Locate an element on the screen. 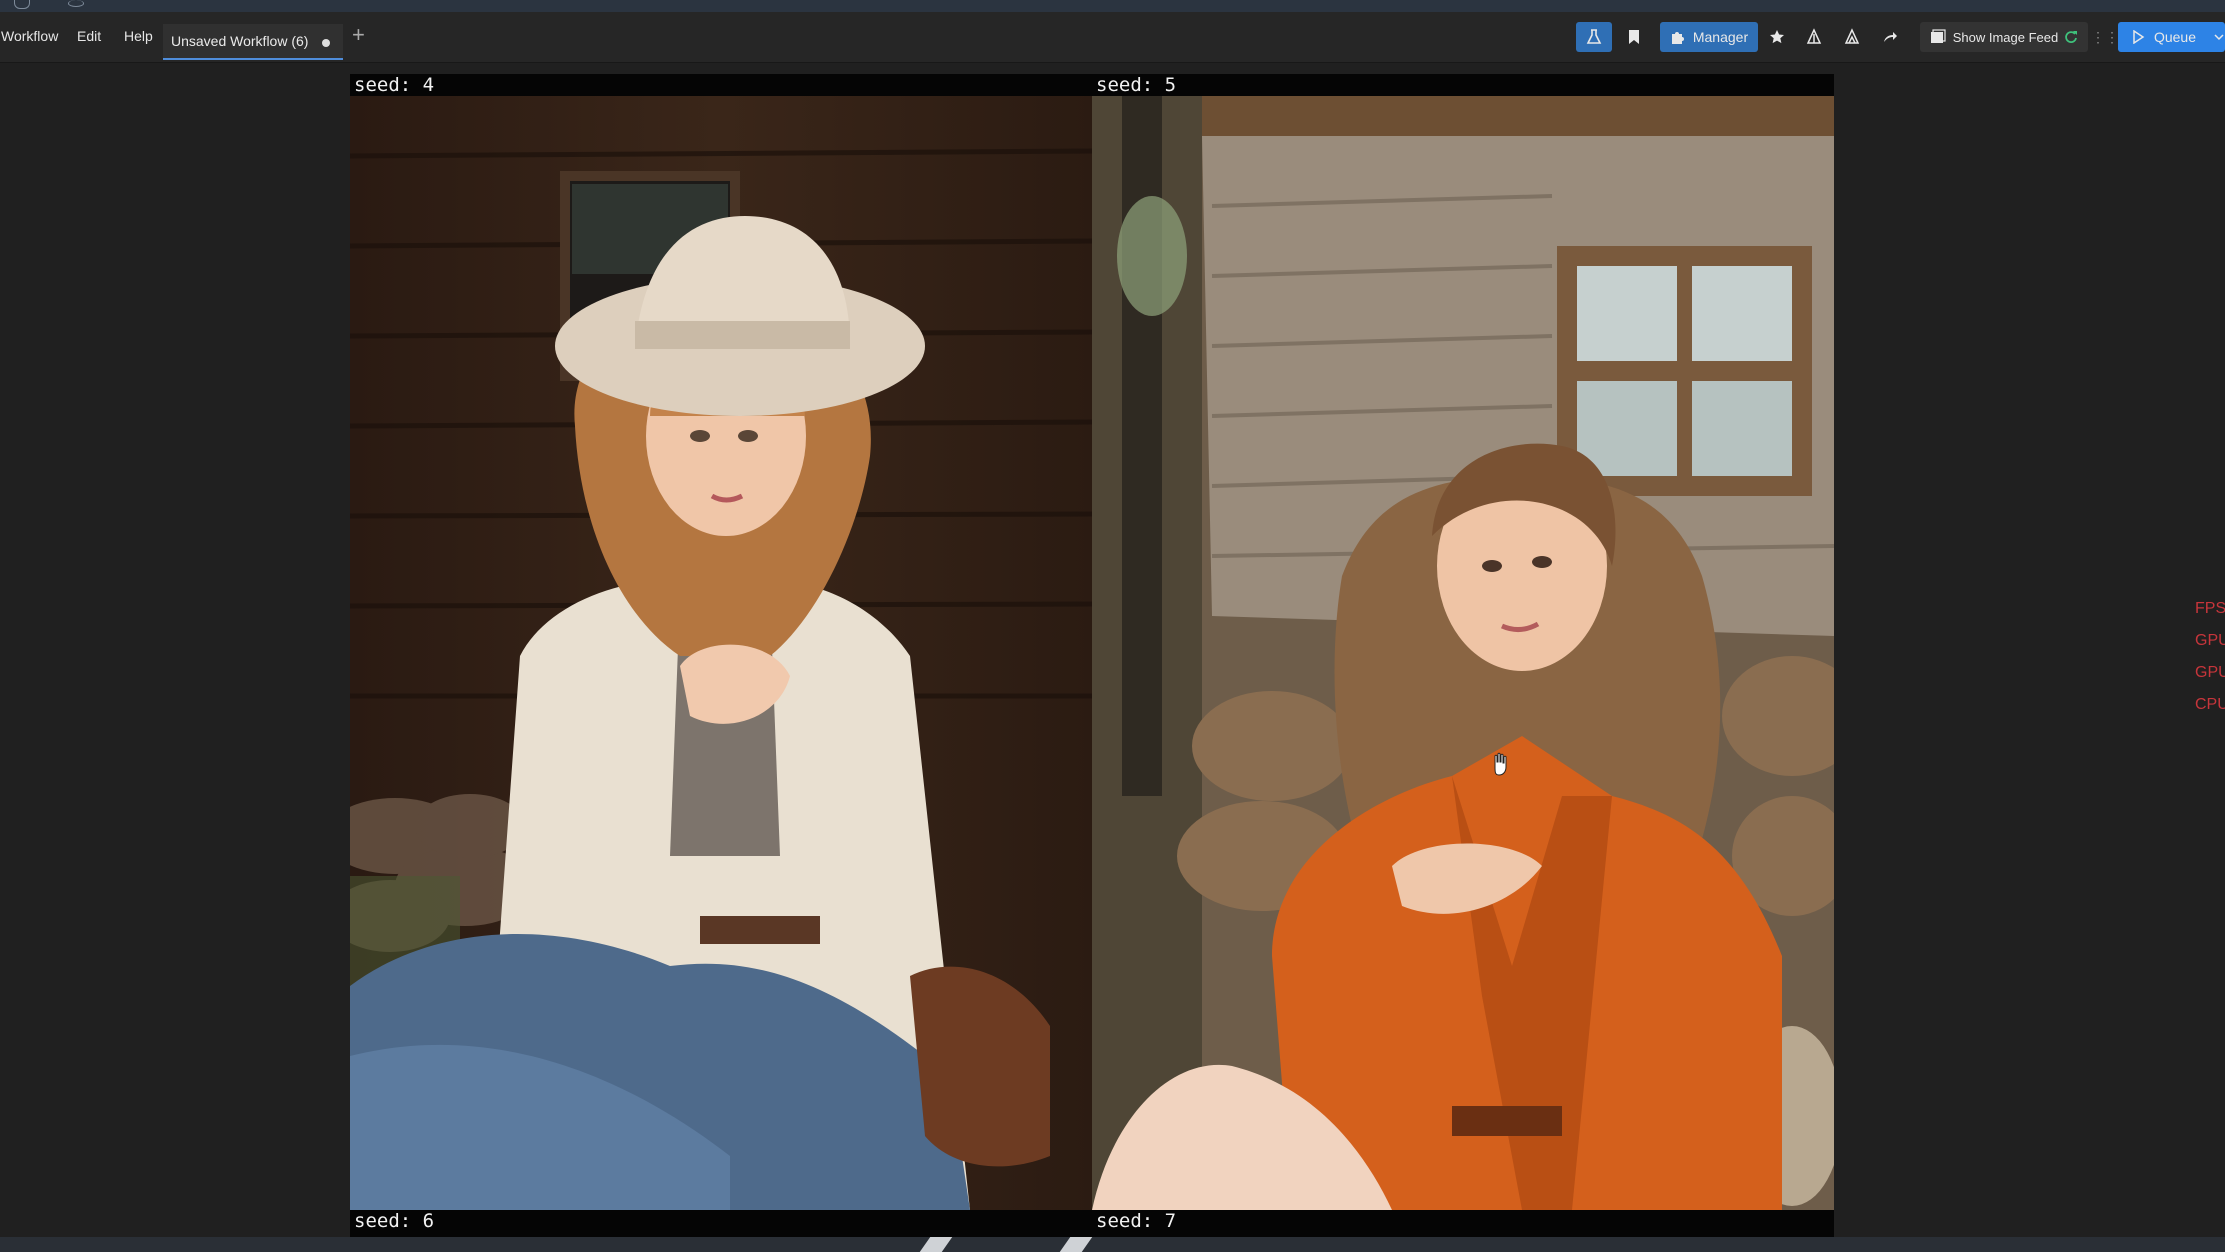 The height and width of the screenshot is (1252, 2225). show-image-feed-label: Show Image Feed is located at coordinates (2005, 37).